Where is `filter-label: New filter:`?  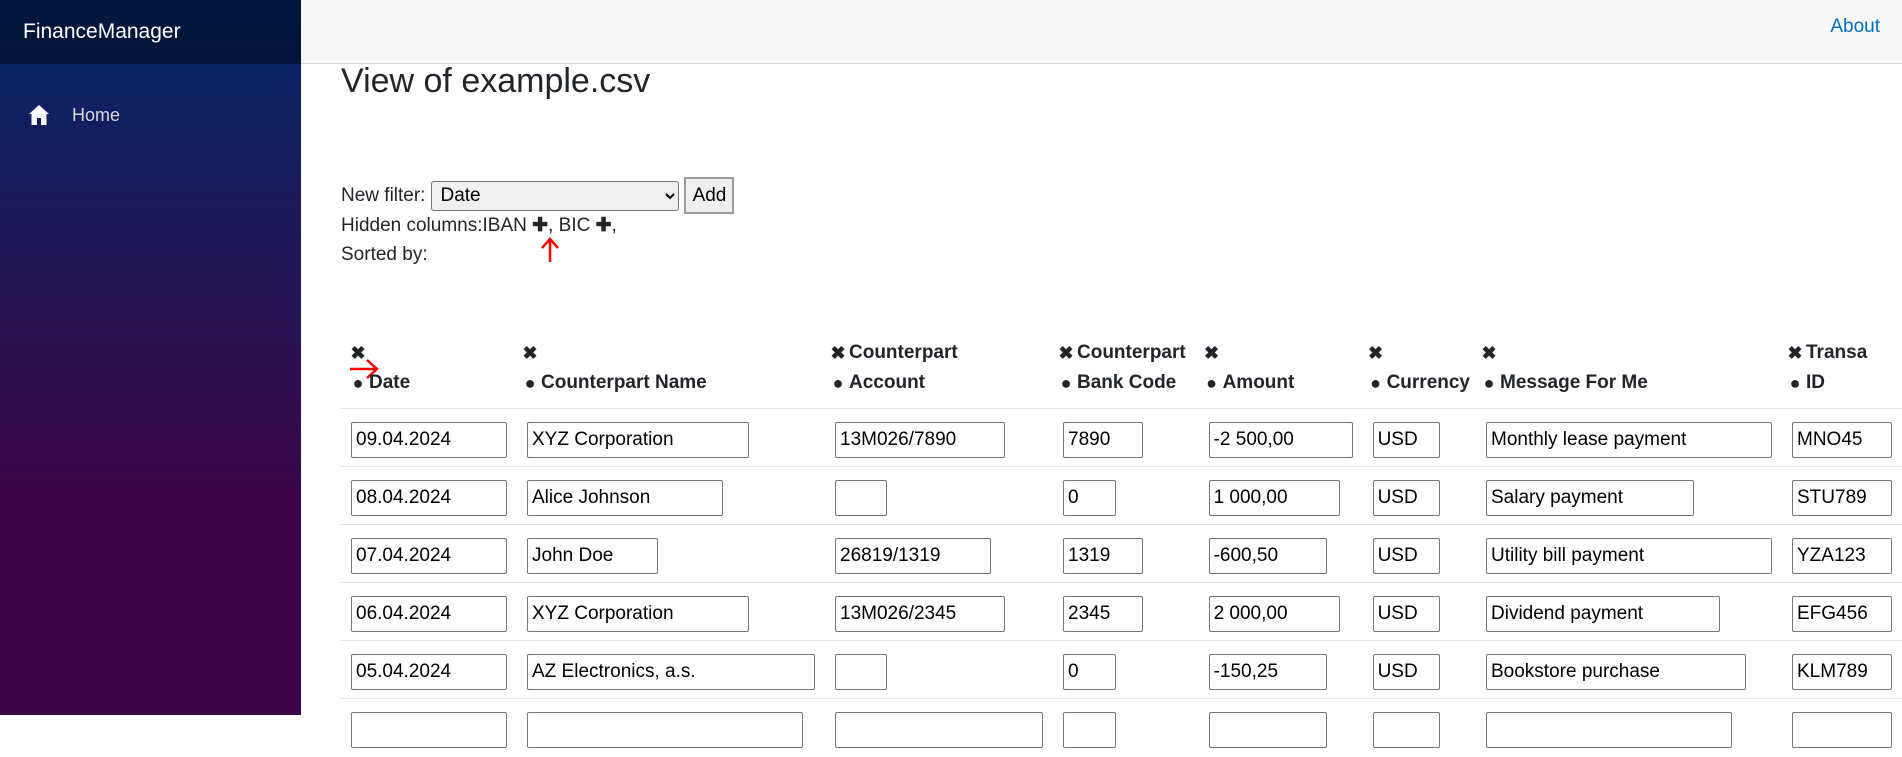
filter-label: New filter: is located at coordinates (383, 195).